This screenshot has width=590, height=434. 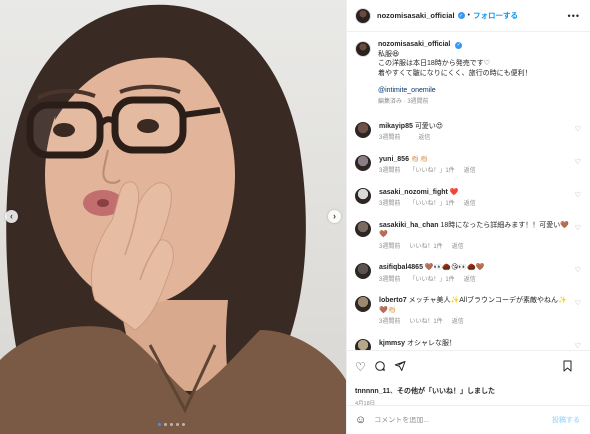 What do you see at coordinates (455, 73) in the screenshot?
I see `caption-line: 着やすくて皺になりにくく、旅行の時にも便利！` at bounding box center [455, 73].